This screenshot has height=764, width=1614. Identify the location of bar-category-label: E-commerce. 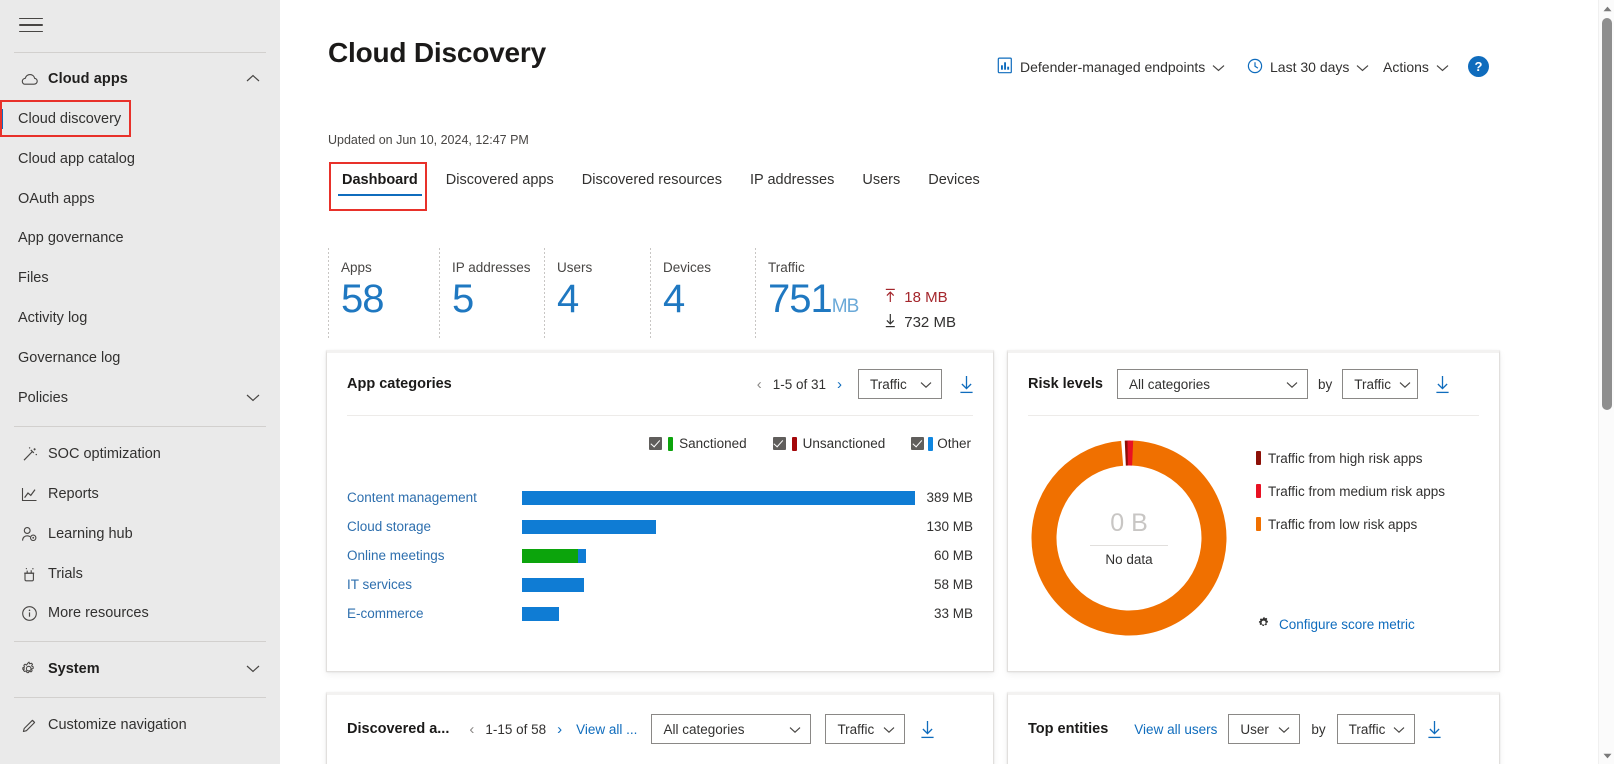
(434, 613).